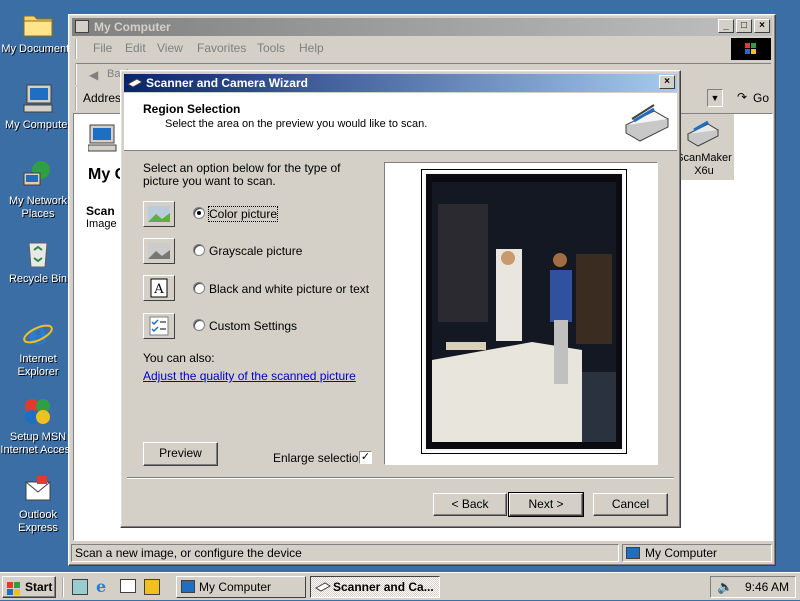 The image size is (800, 601). I want to click on scanner-title-icon, so click(135, 83).